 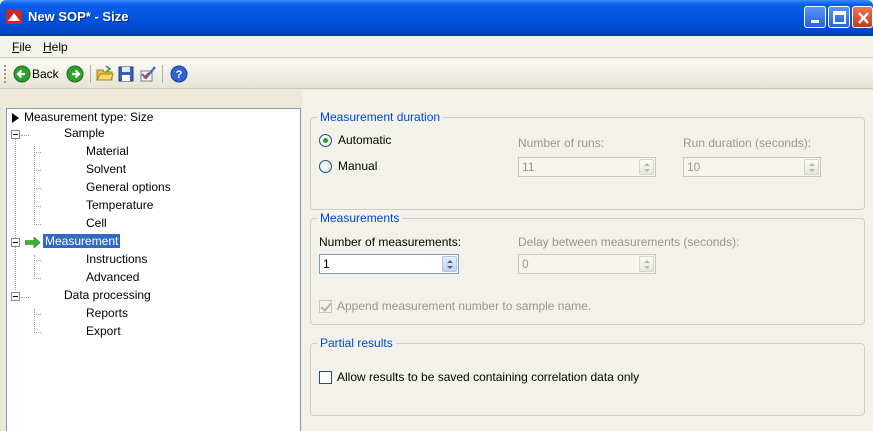 I want to click on tree-item-label: Temperature, so click(x=120, y=205).